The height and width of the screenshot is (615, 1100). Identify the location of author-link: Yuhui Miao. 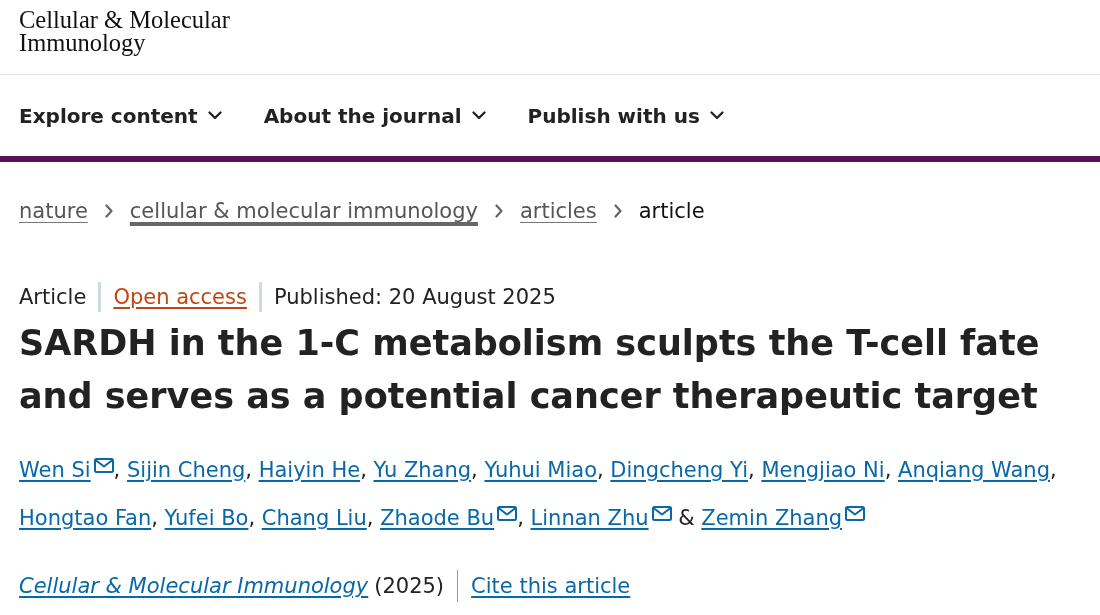
(540, 470).